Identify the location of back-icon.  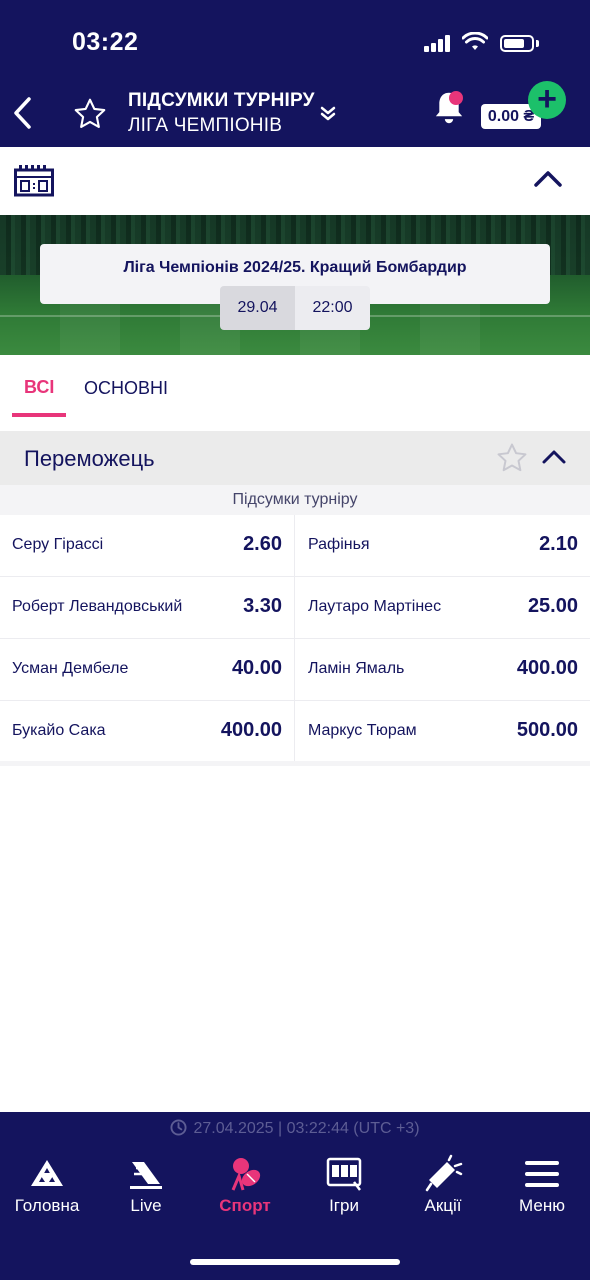
(23, 113).